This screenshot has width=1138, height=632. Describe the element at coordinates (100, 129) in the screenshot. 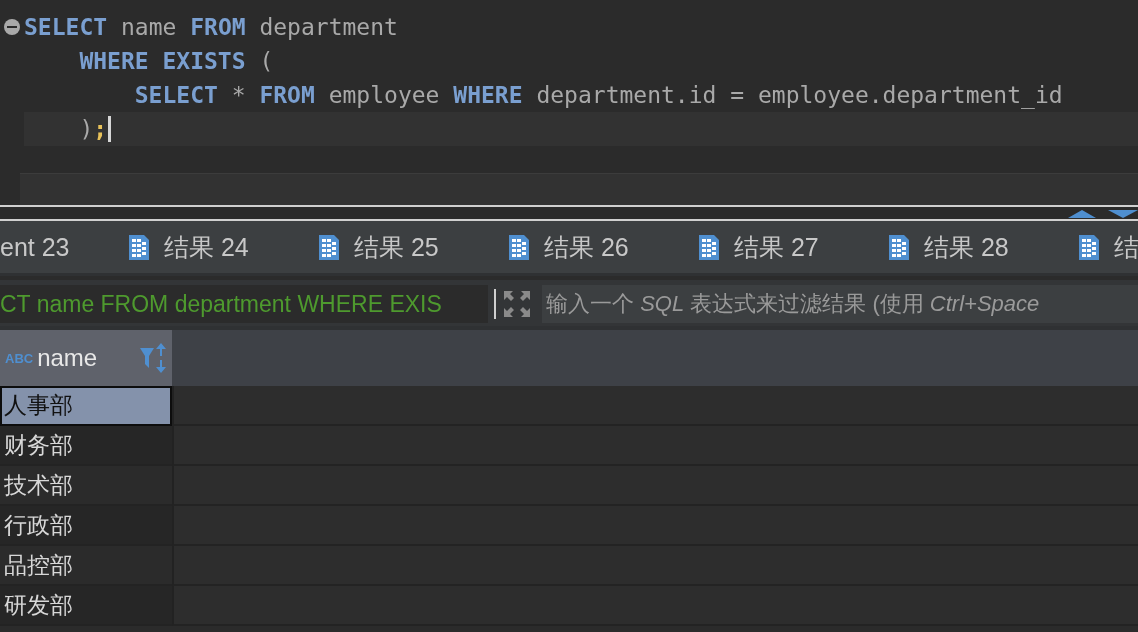

I see `semicolon: ;` at that location.